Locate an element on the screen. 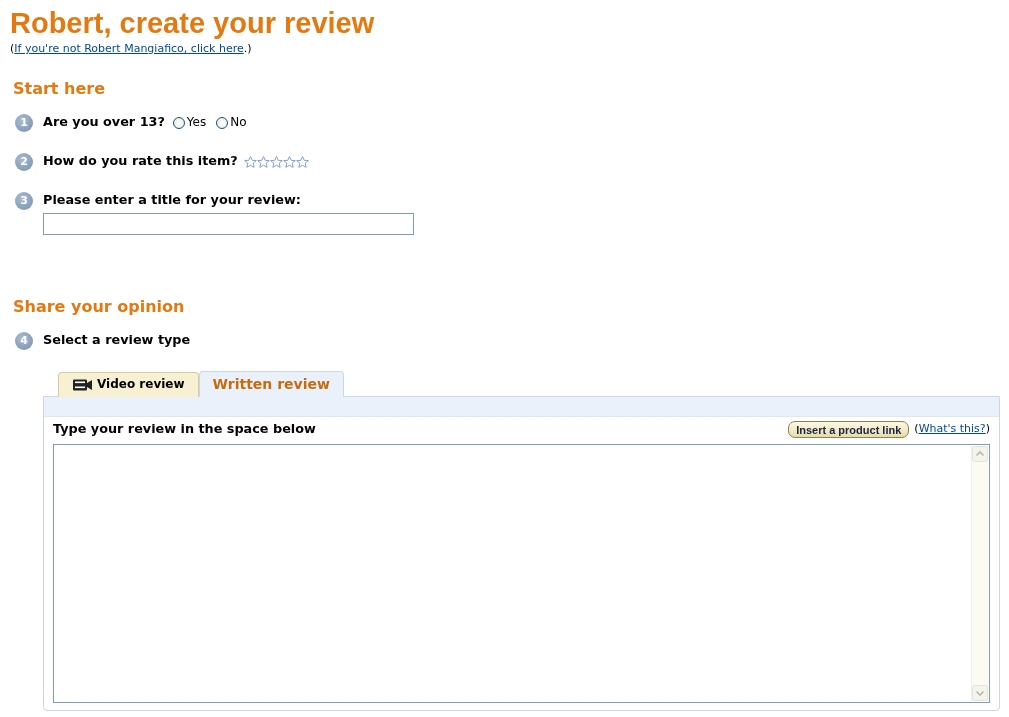 The width and height of the screenshot is (1009, 717). tab: Video review is located at coordinates (128, 384).